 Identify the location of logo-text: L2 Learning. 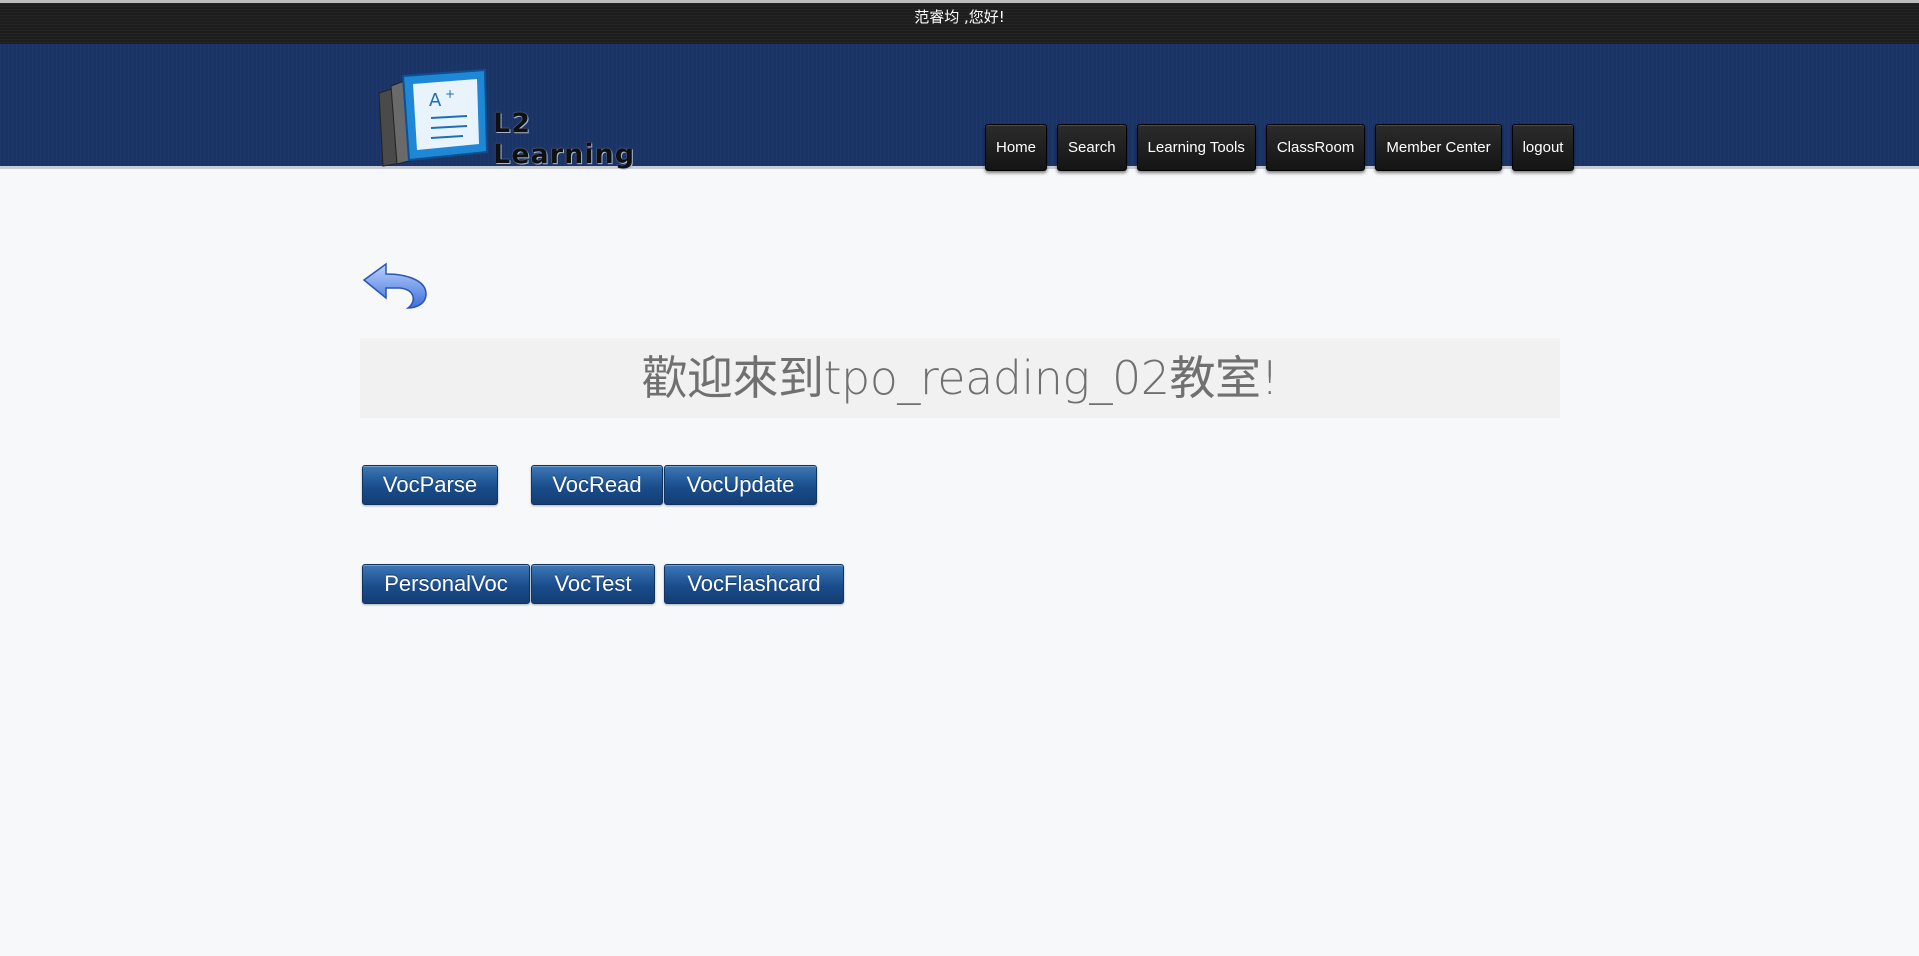
(564, 139).